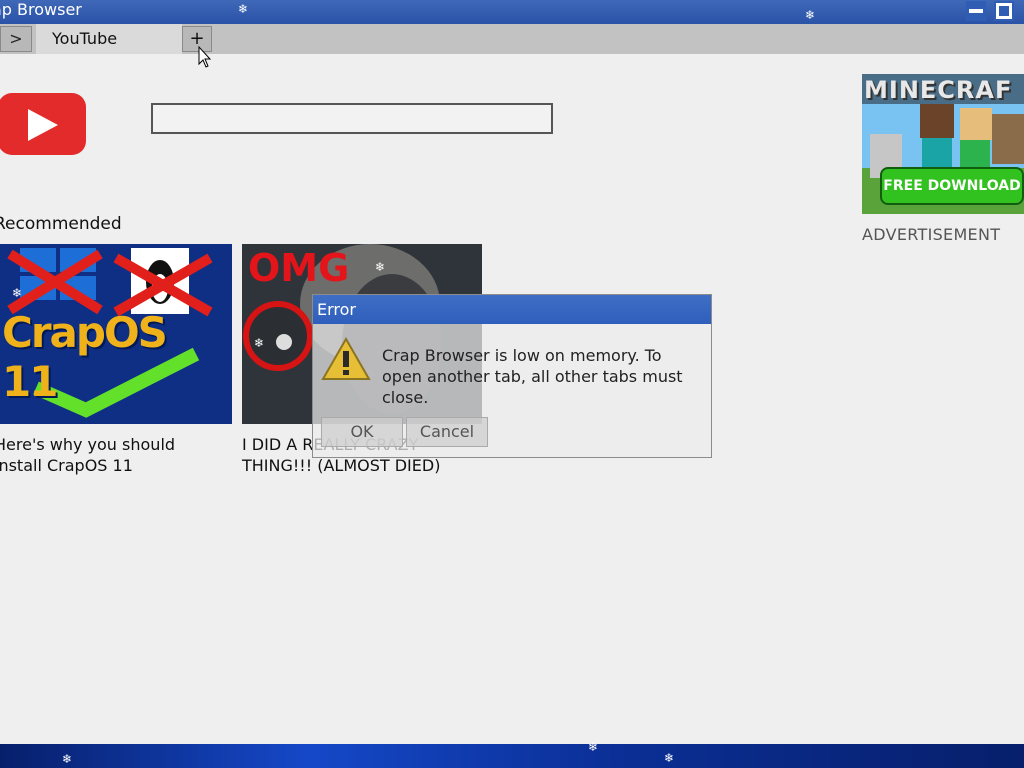 This screenshot has width=1024, height=768. What do you see at coordinates (447, 432) in the screenshot?
I see `cancel-button: Cancel` at bounding box center [447, 432].